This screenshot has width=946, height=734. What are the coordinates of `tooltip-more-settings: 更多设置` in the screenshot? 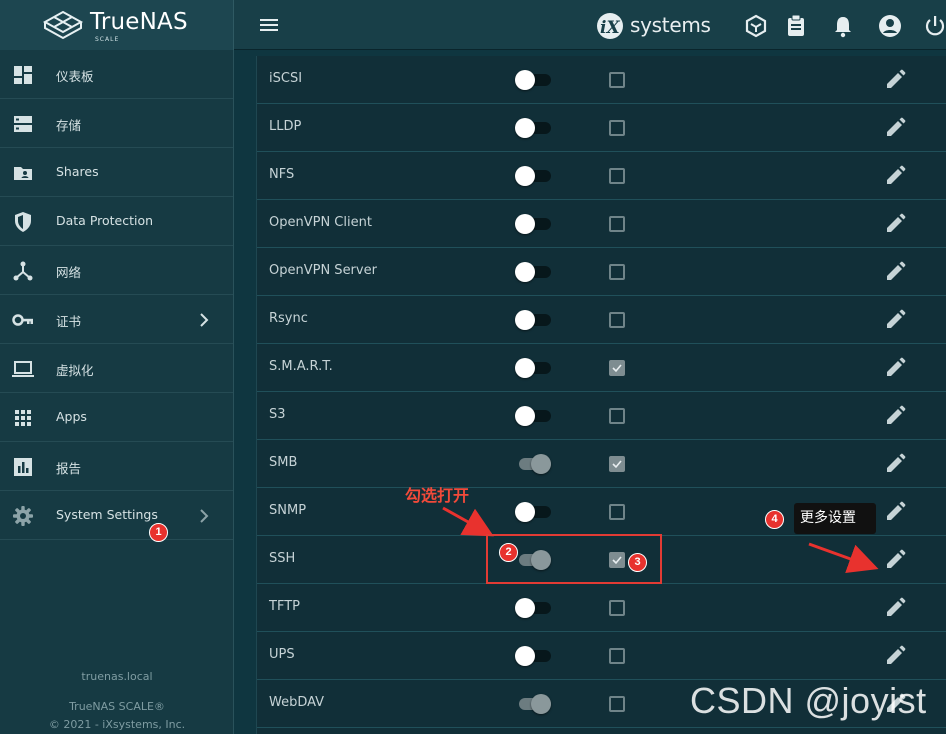 It's located at (835, 518).